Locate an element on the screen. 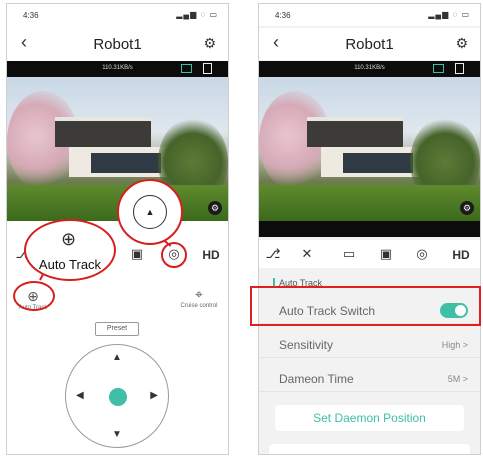  stream-rate: 110.31KB/s is located at coordinates (117, 68).